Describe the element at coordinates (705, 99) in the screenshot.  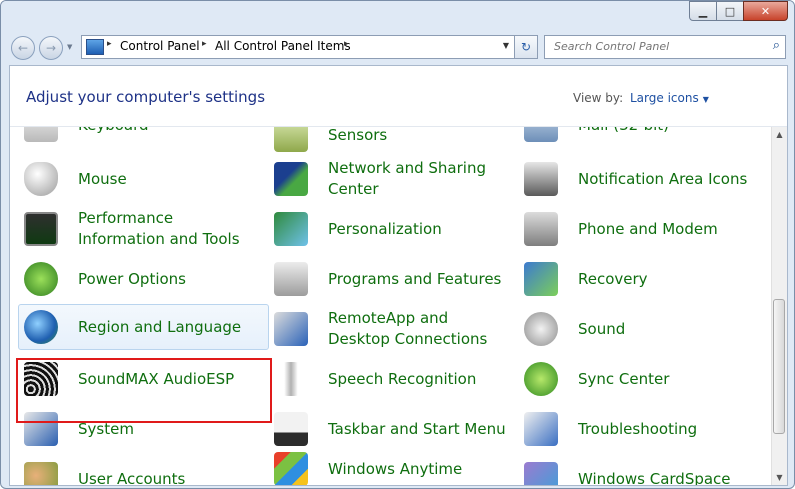
I see `chevron-down-icon: ▼` at that location.